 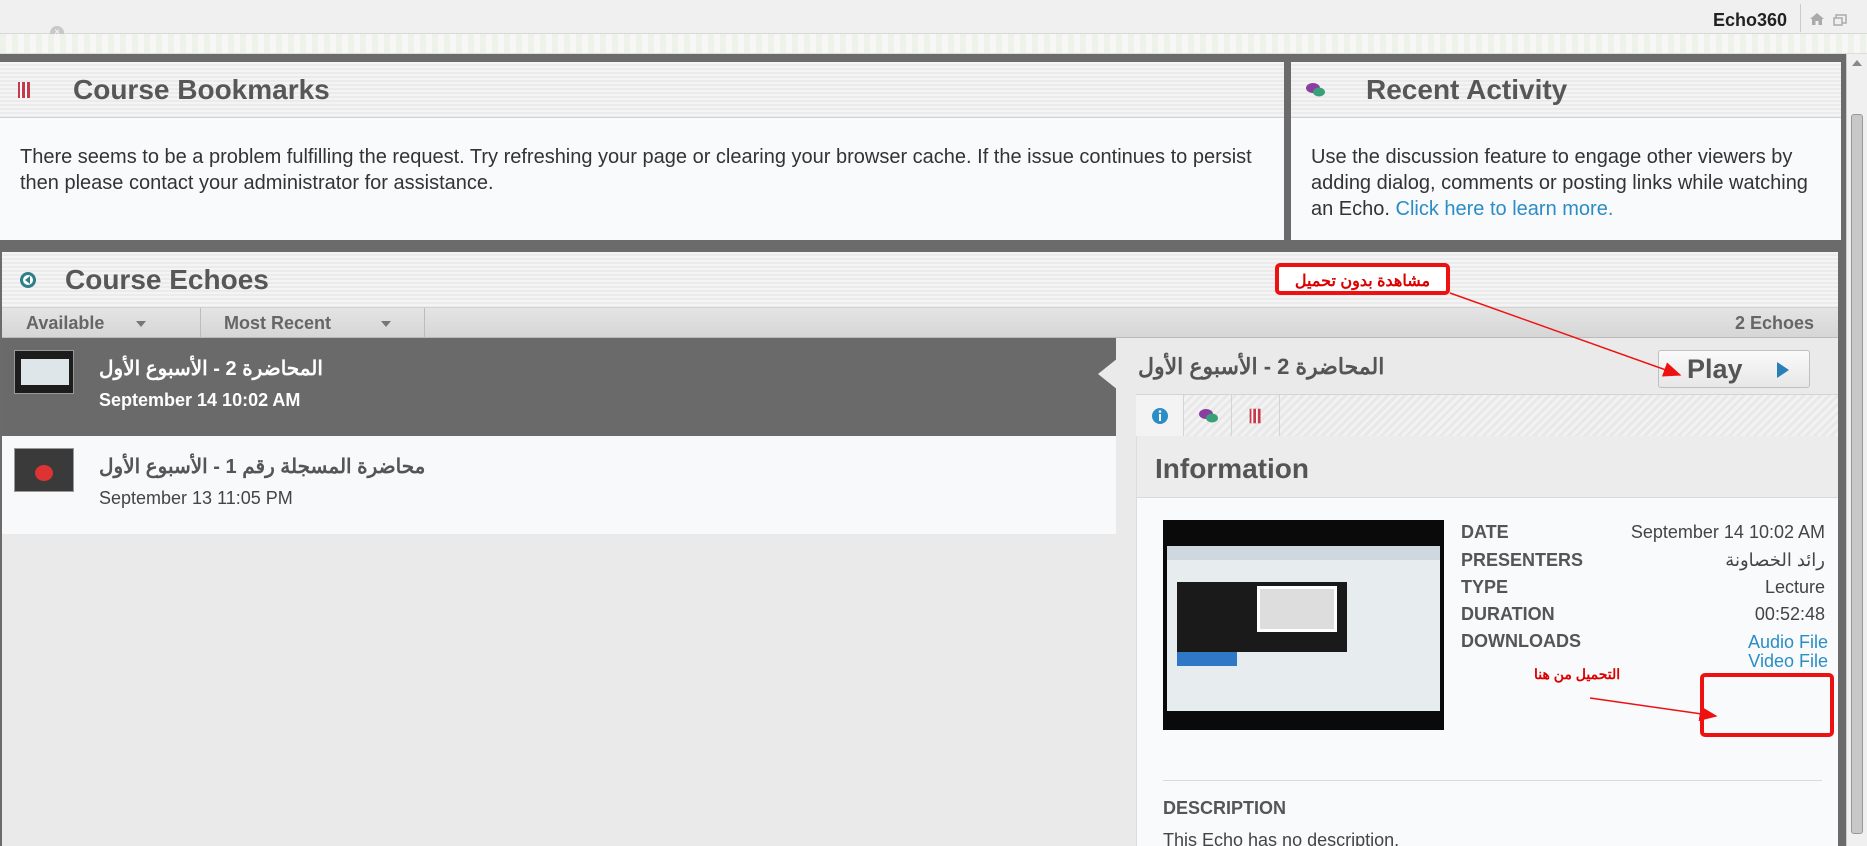 I want to click on echo-preview-image, so click(x=1303, y=625).